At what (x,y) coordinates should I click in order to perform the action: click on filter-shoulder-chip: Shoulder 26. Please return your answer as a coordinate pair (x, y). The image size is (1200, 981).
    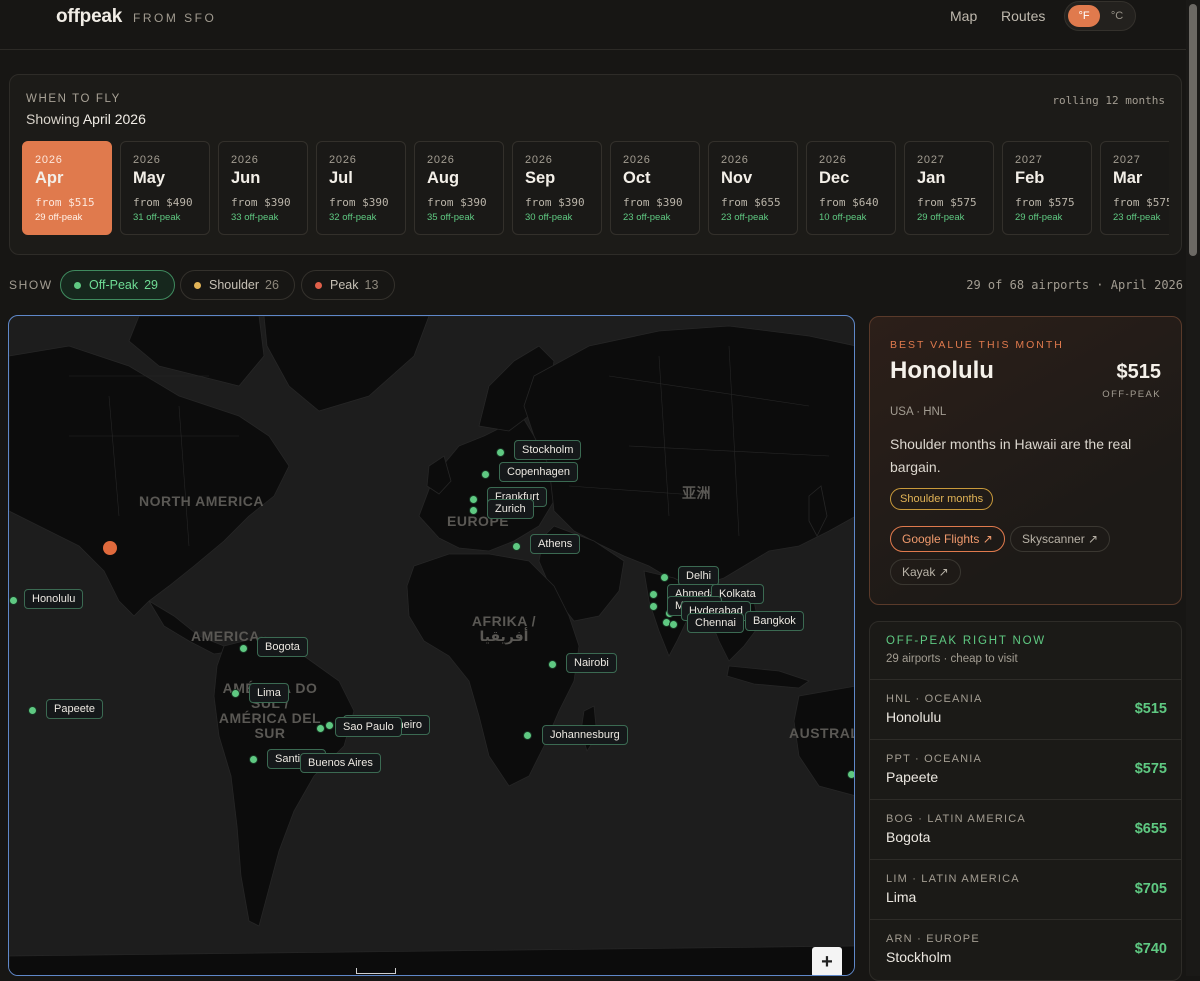
    Looking at the image, I should click on (238, 285).